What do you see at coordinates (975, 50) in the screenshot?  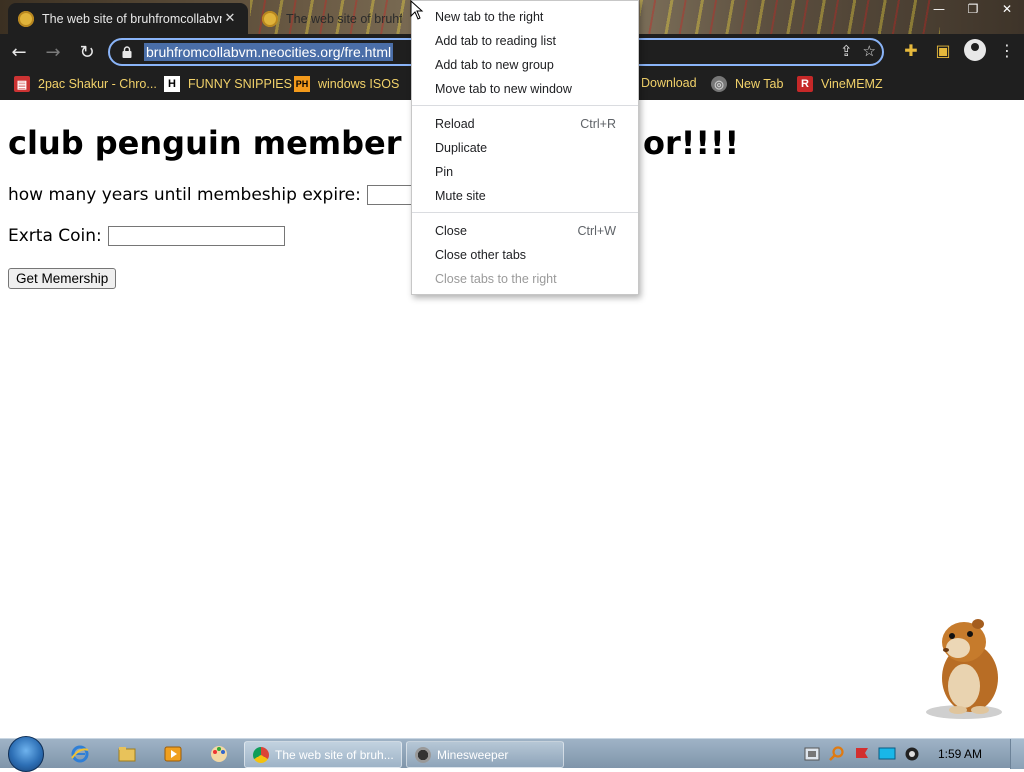 I see `profile-avatar-icon` at bounding box center [975, 50].